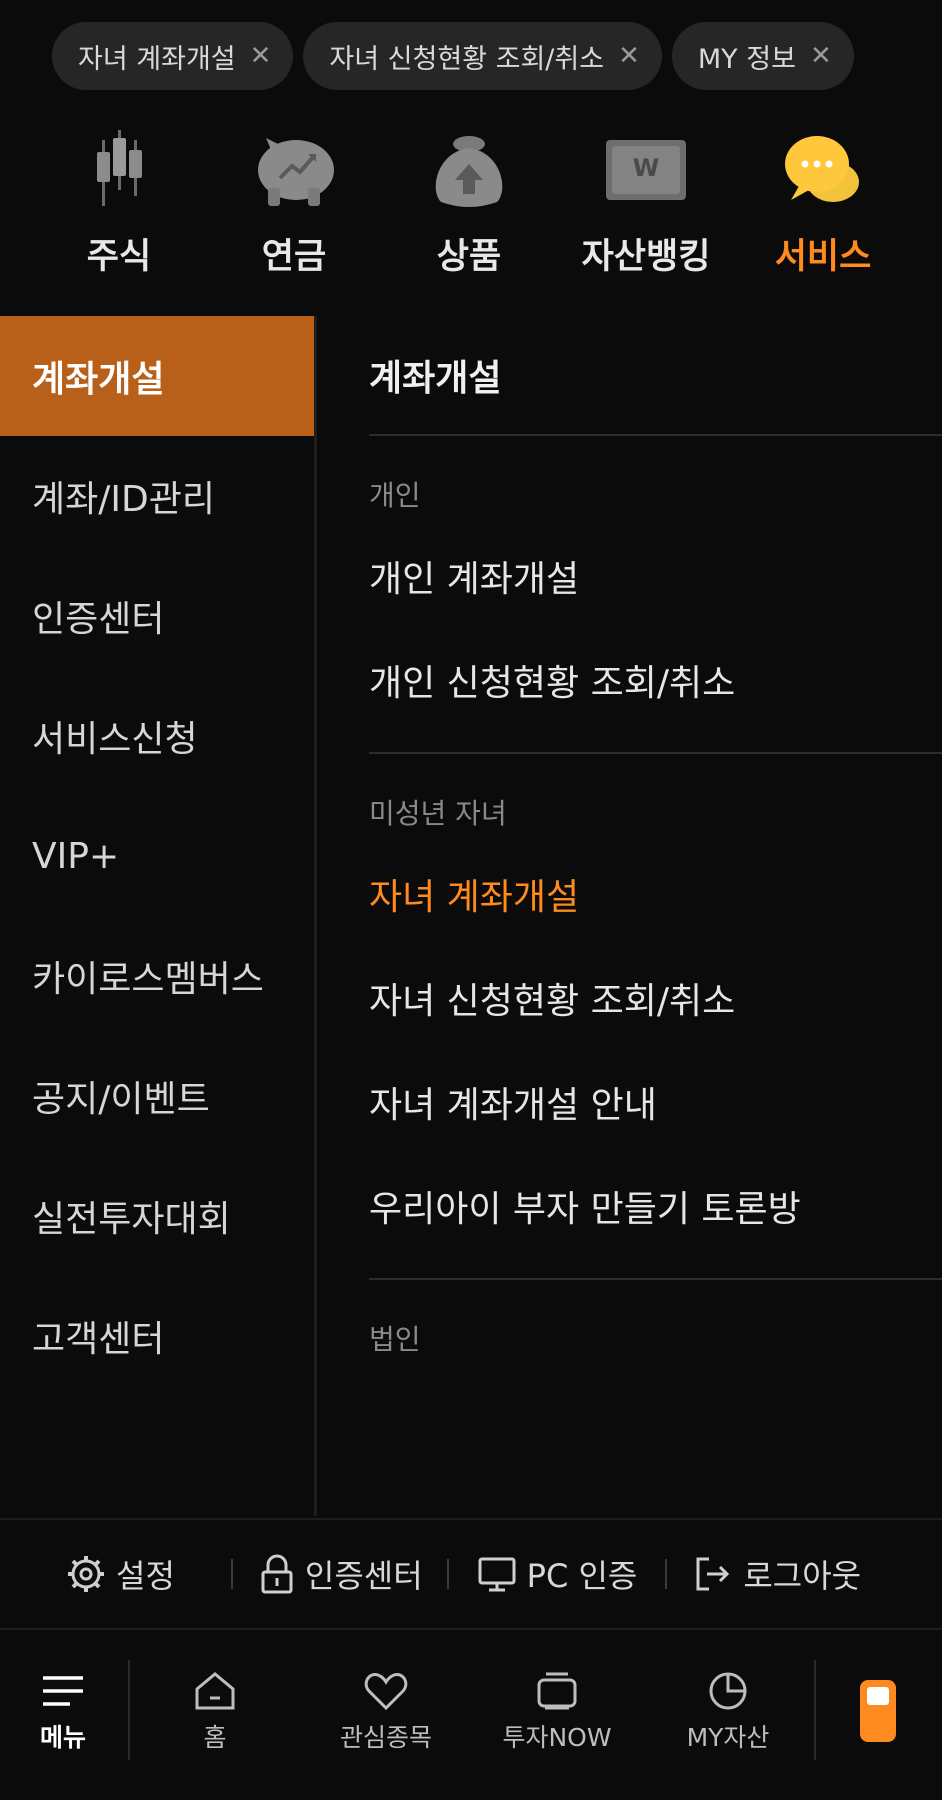  I want to click on left-menu-trading-contest: 실전투자대회, so click(157, 1216).